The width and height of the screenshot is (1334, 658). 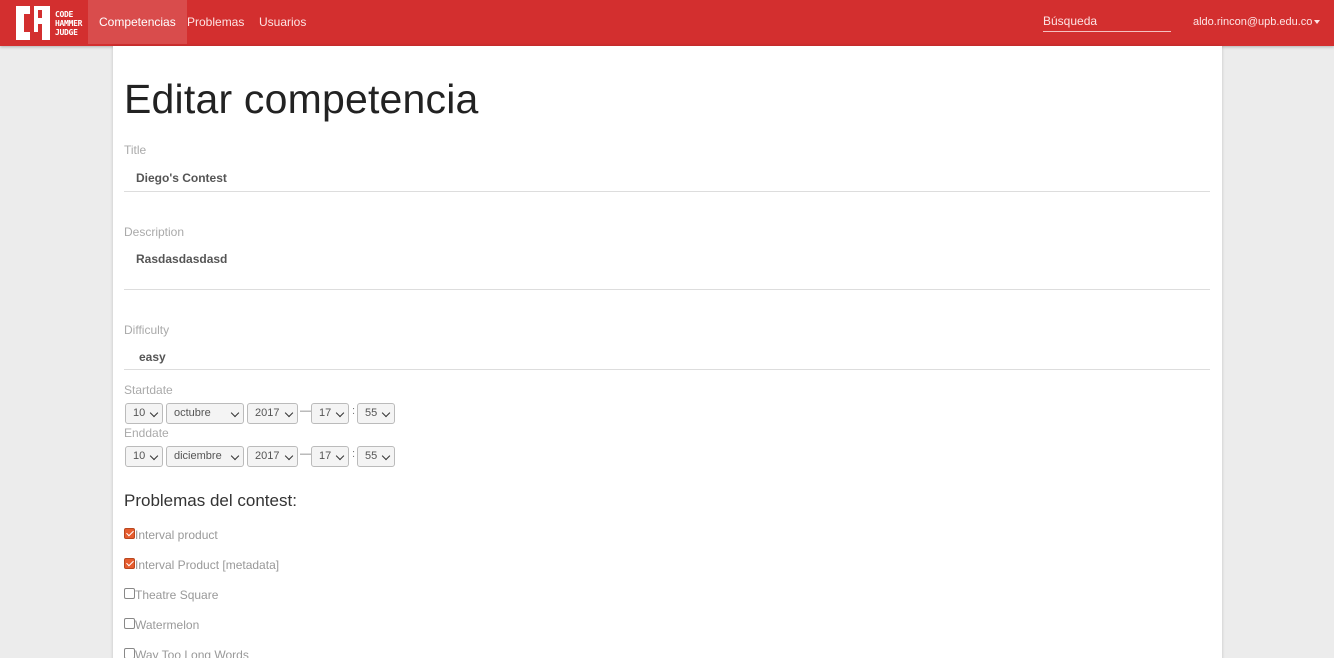 I want to click on enddate-hour-select: 17, so click(x=330, y=456).